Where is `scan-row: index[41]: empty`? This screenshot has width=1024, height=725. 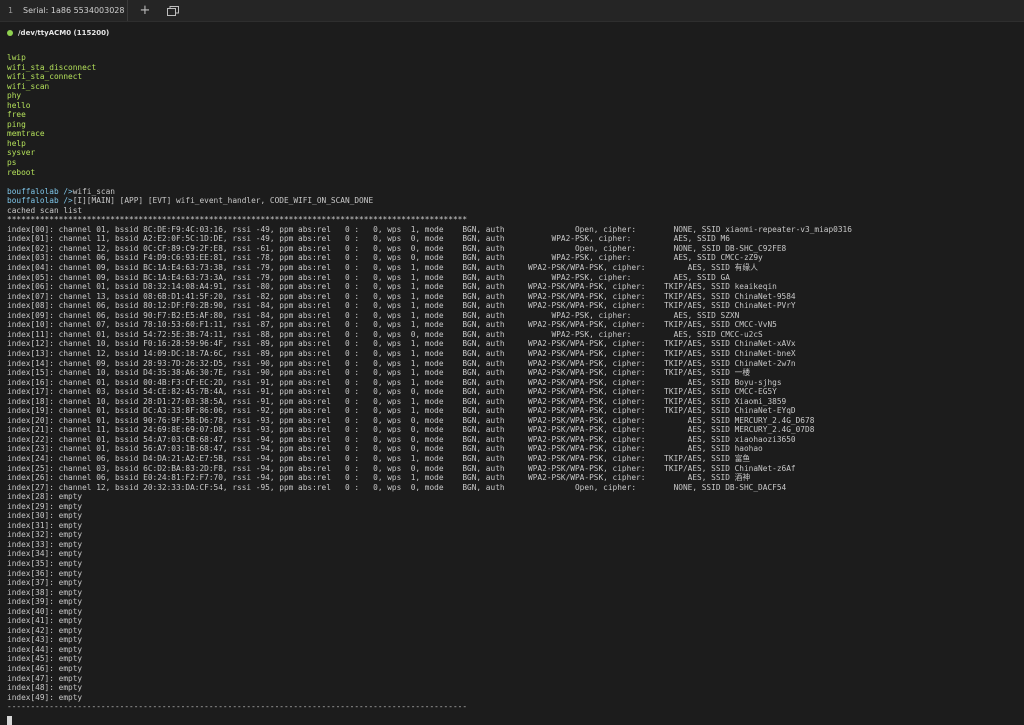 scan-row: index[41]: empty is located at coordinates (45, 621).